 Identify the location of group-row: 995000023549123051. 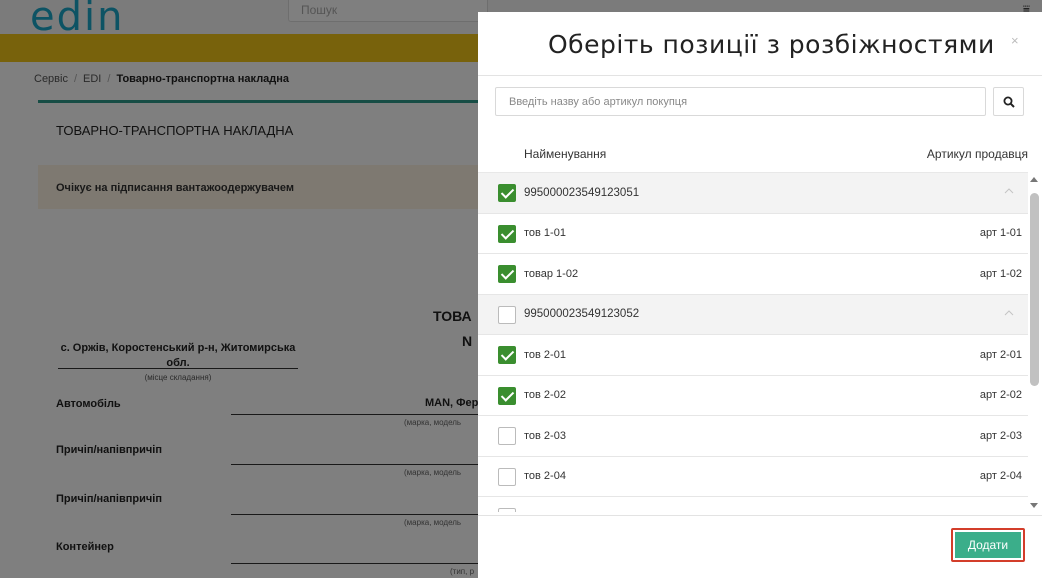
(753, 193).